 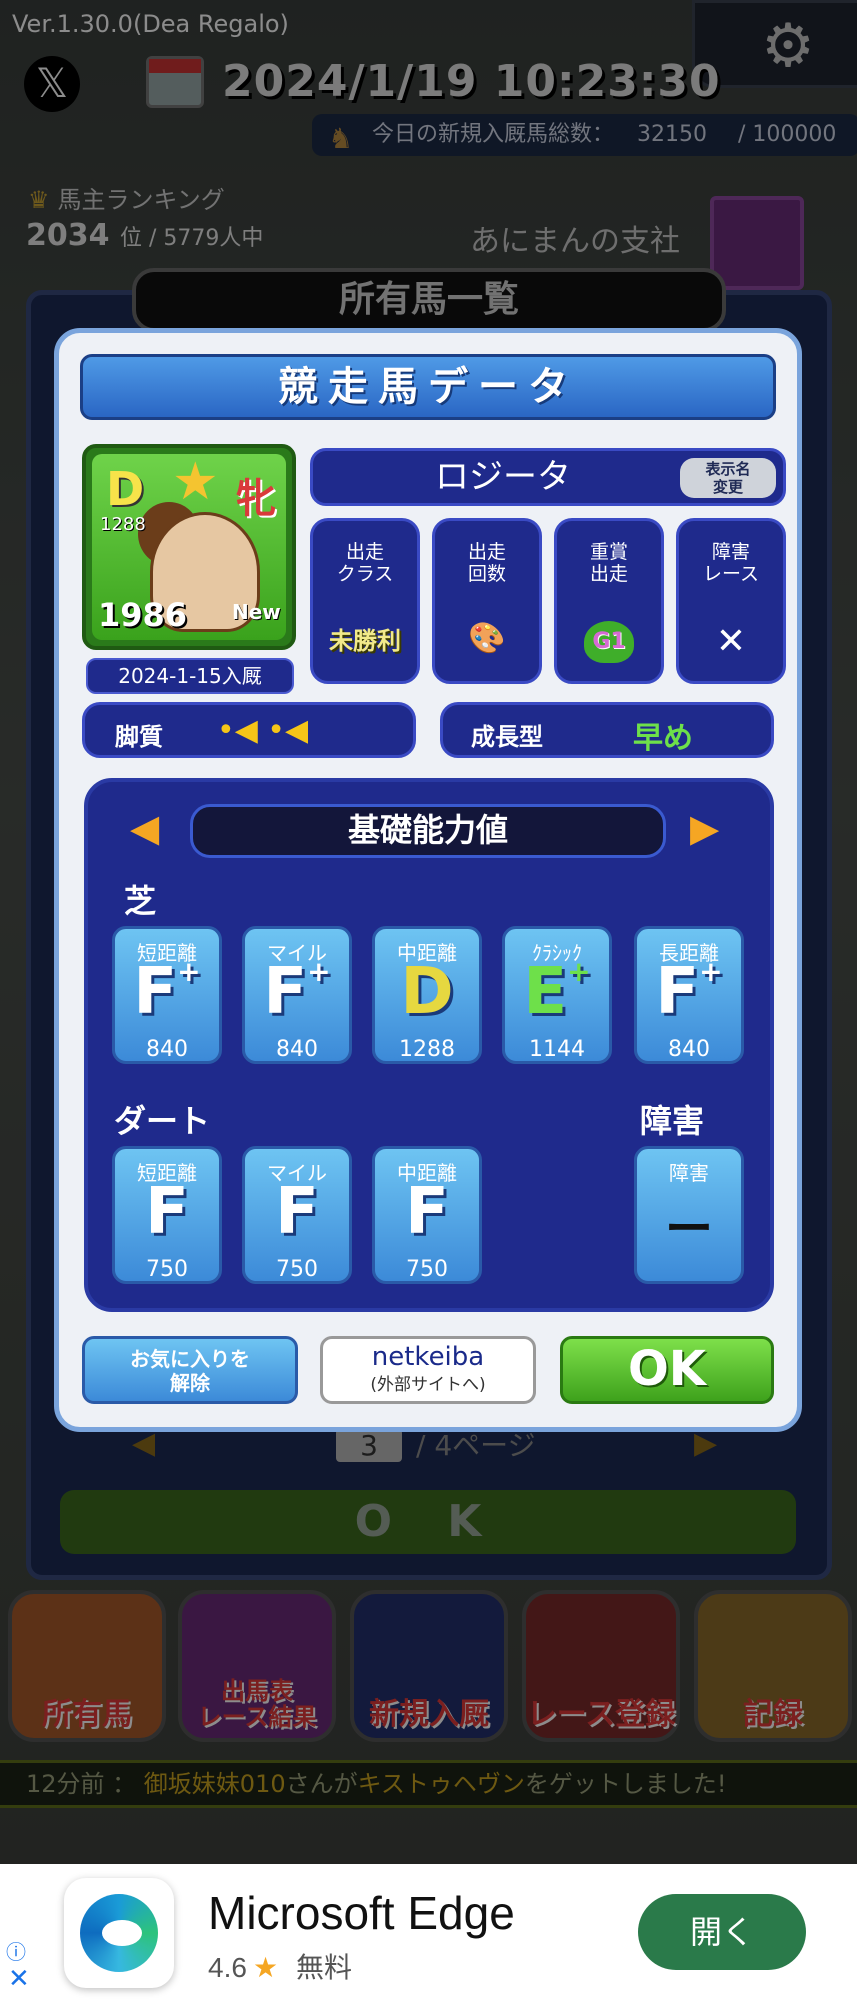 I want to click on netkeiba-sublabel: (外部サイトへ), so click(x=428, y=1385).